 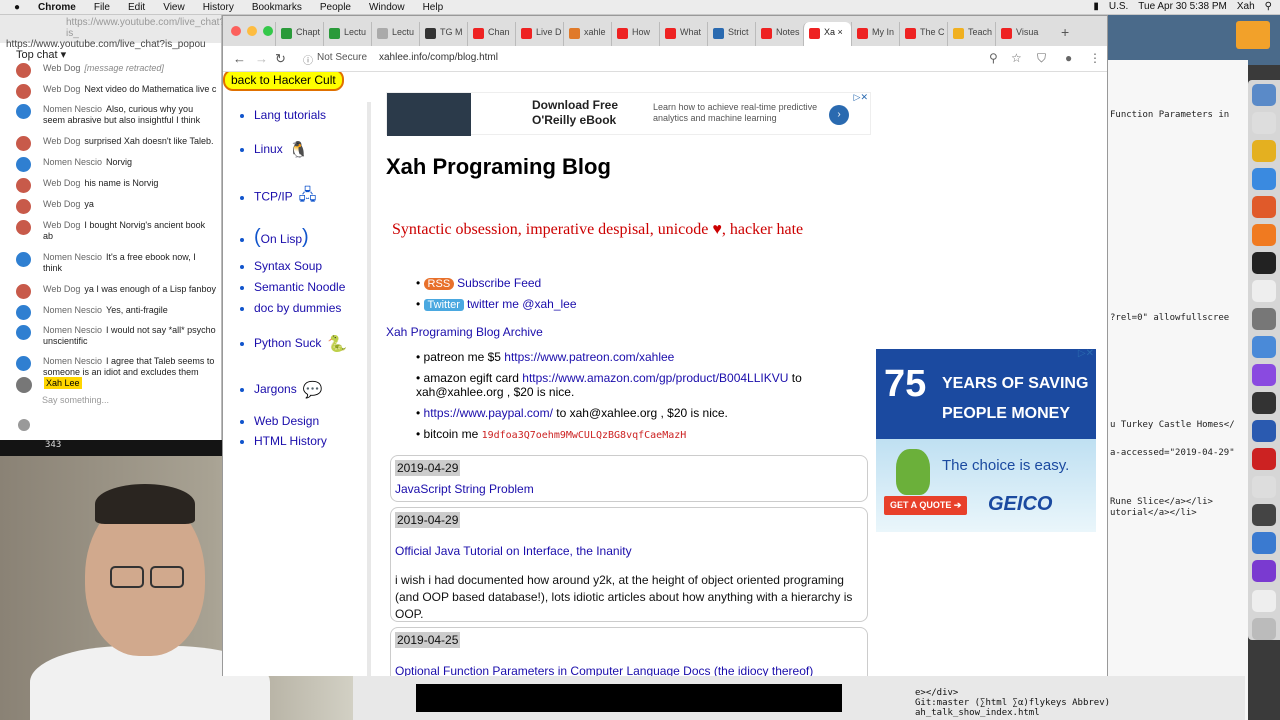 I want to click on browser-tab: Xa ×, so click(x=827, y=34).